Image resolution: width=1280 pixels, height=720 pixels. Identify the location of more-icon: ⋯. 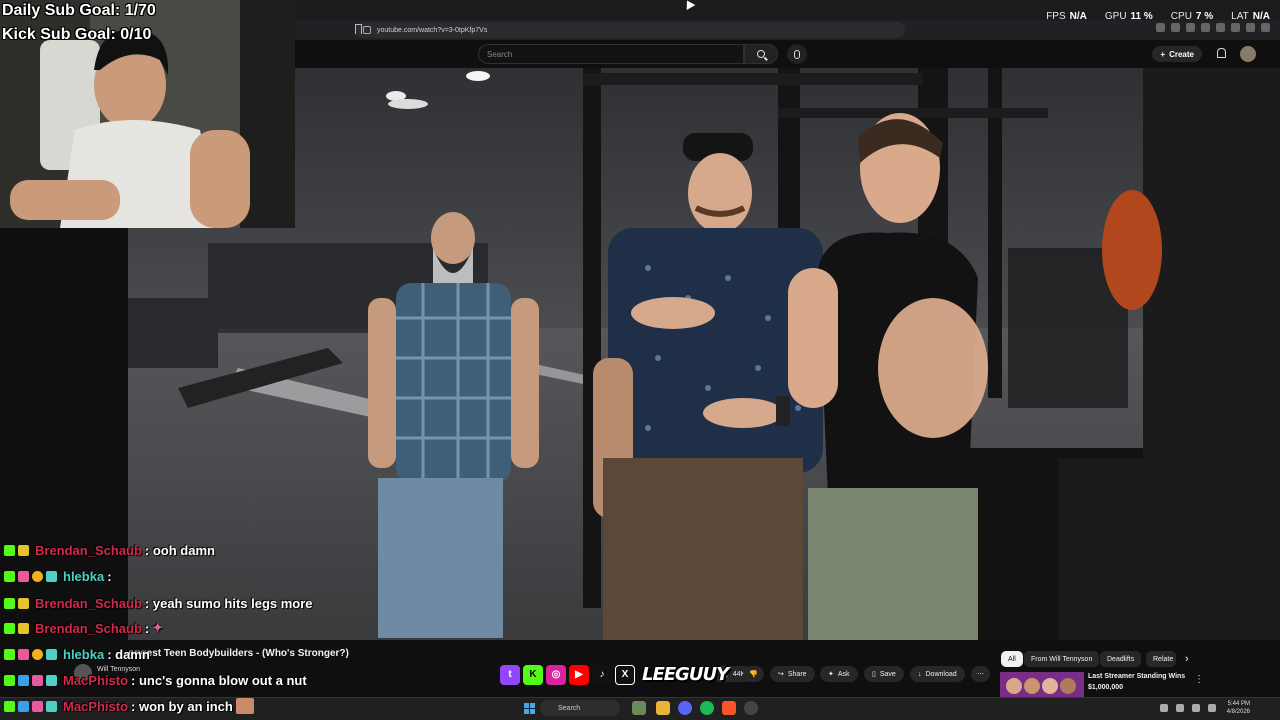
(980, 674).